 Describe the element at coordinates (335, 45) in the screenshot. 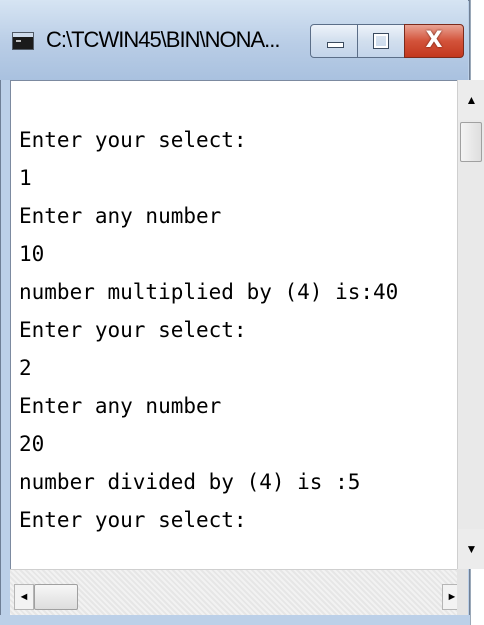

I see `minimize-icon` at that location.